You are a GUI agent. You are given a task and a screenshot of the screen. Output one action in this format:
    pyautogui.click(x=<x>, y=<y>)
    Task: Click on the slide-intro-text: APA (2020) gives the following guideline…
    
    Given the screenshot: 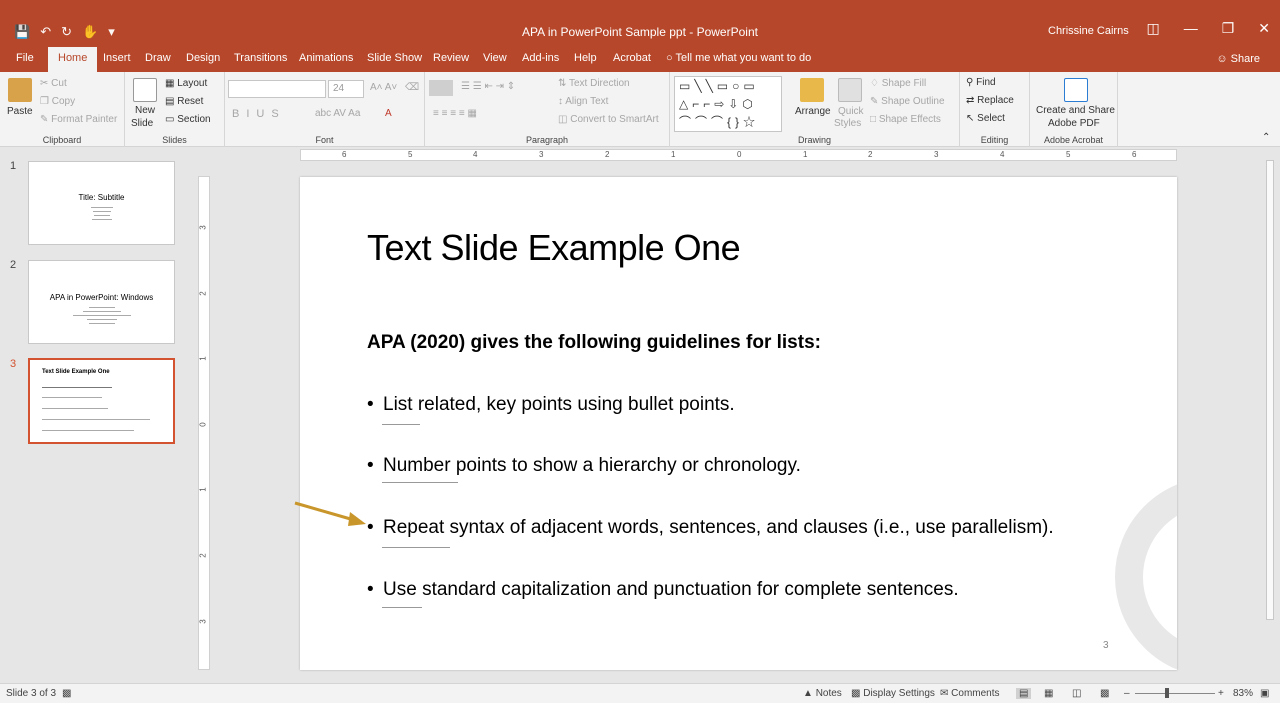 What is the action you would take?
    pyautogui.click(x=594, y=343)
    